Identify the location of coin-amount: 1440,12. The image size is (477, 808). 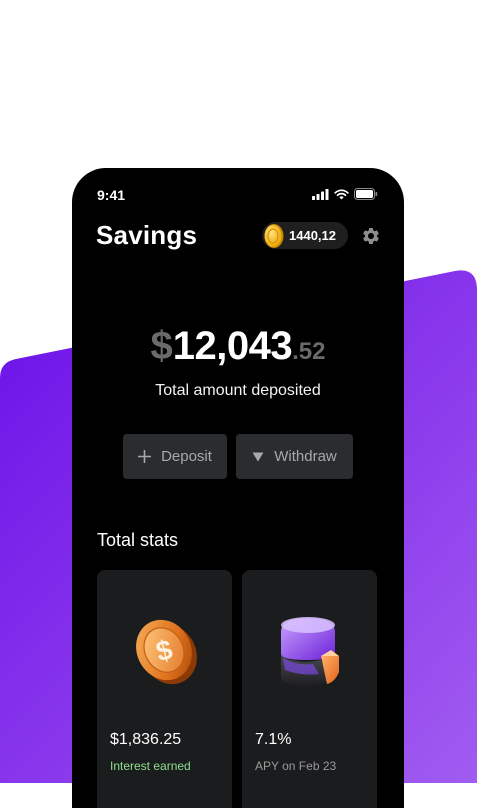
(312, 235).